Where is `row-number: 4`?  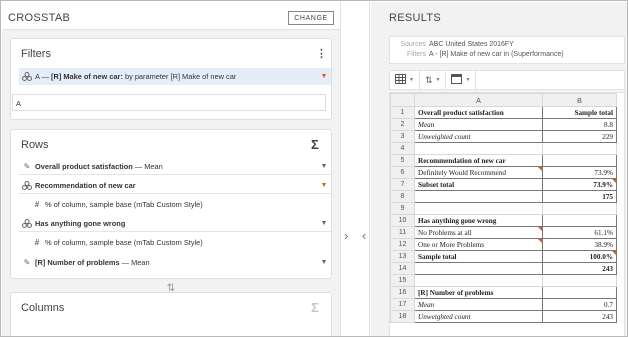
row-number: 4 is located at coordinates (402, 148).